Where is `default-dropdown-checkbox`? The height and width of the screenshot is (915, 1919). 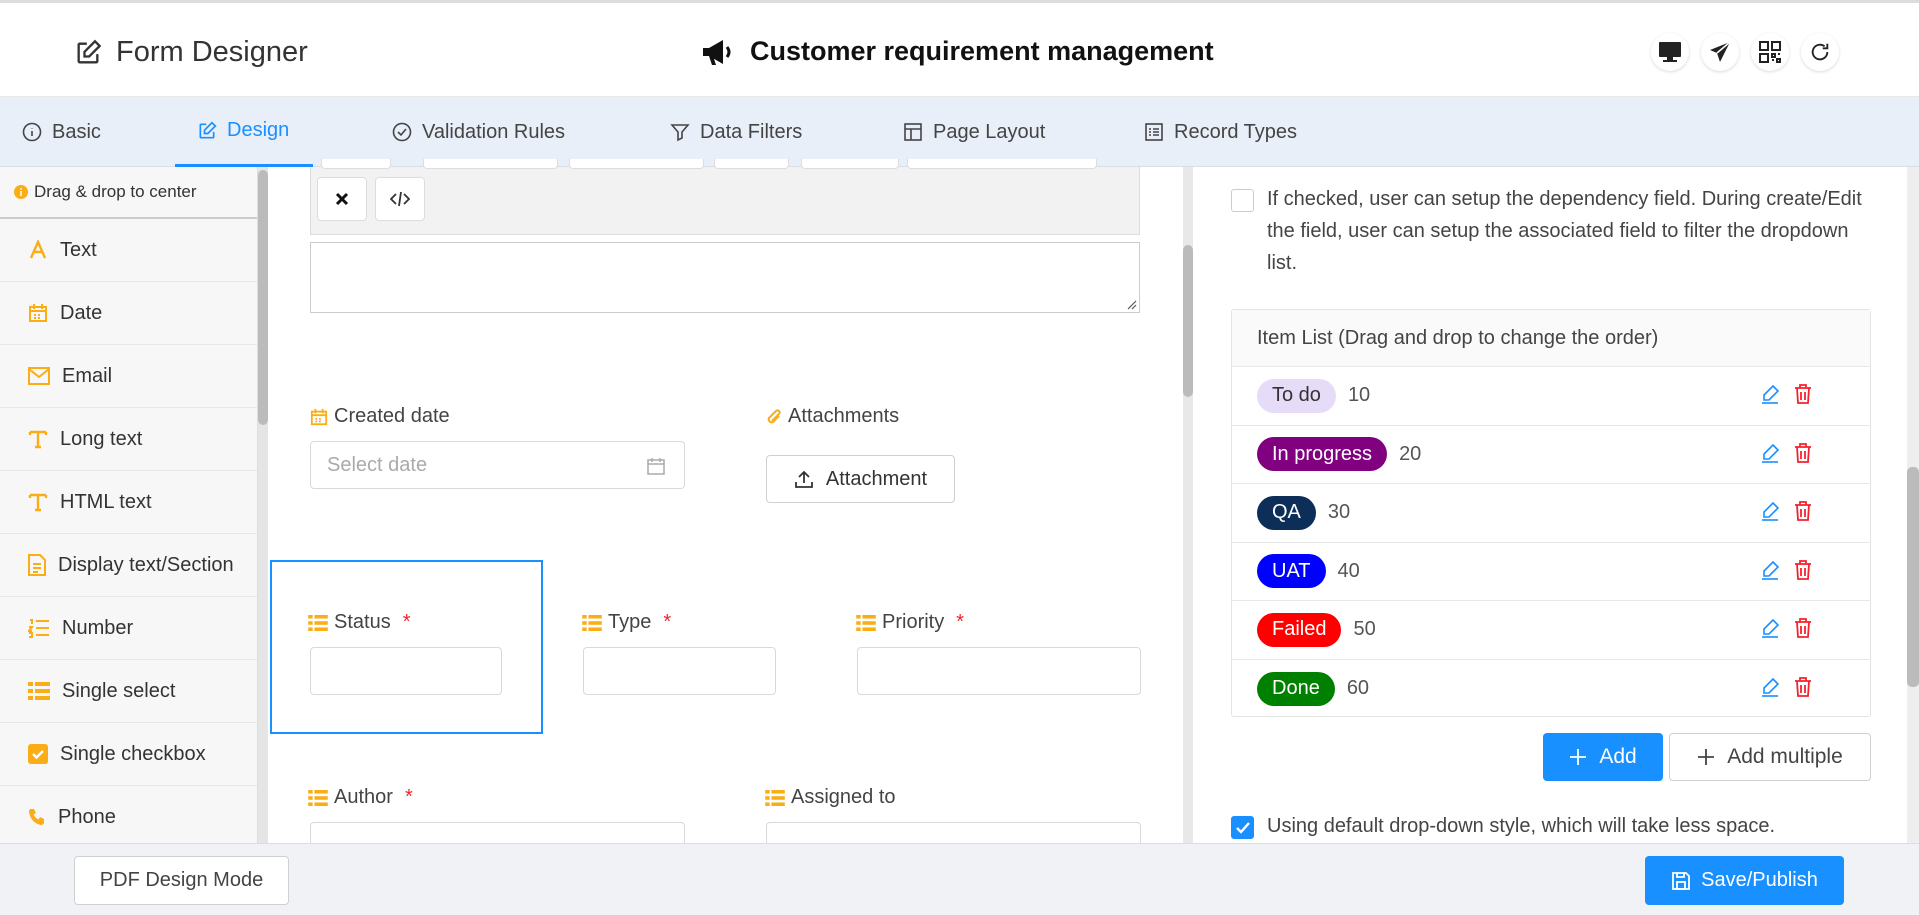 default-dropdown-checkbox is located at coordinates (1242, 827).